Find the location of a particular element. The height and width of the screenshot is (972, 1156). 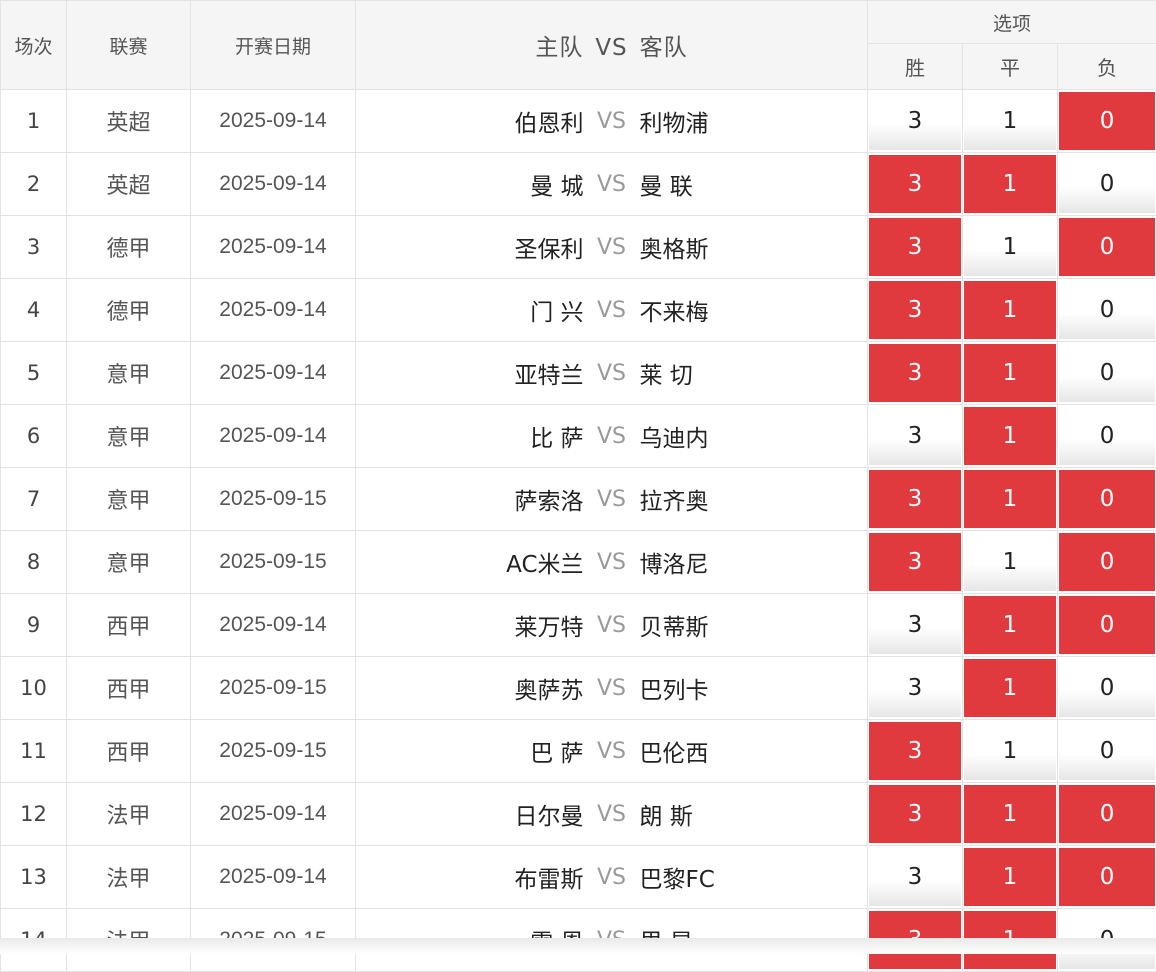

away-team: 博洛尼 is located at coordinates (754, 562).